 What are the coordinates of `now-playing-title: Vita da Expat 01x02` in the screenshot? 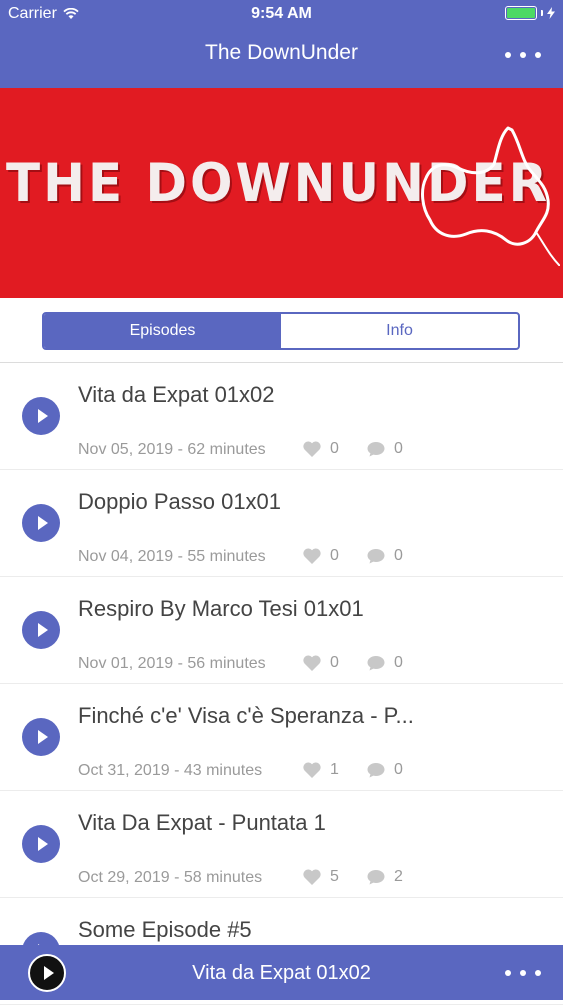 It's located at (281, 973).